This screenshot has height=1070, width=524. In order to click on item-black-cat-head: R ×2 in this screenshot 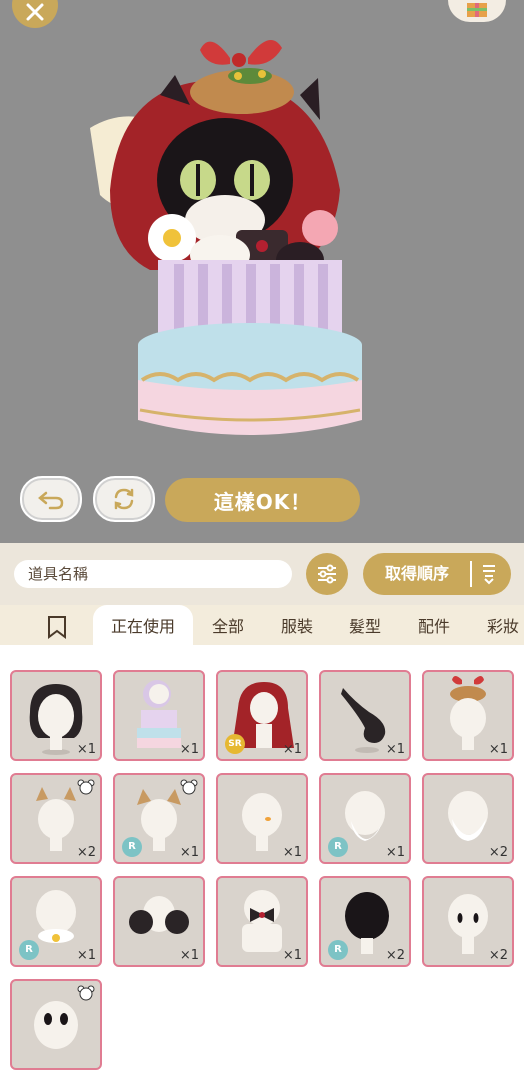, I will do `click(365, 921)`.